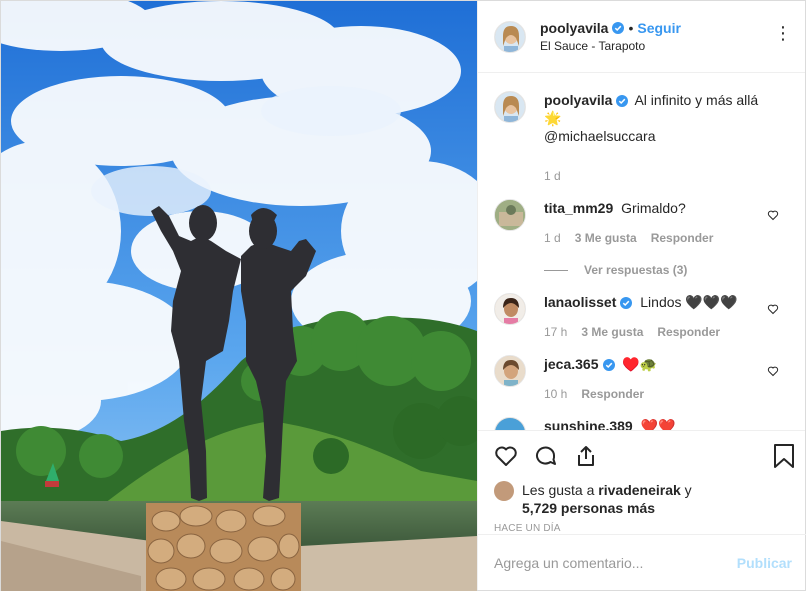  I want to click on action-icons, so click(641, 456).